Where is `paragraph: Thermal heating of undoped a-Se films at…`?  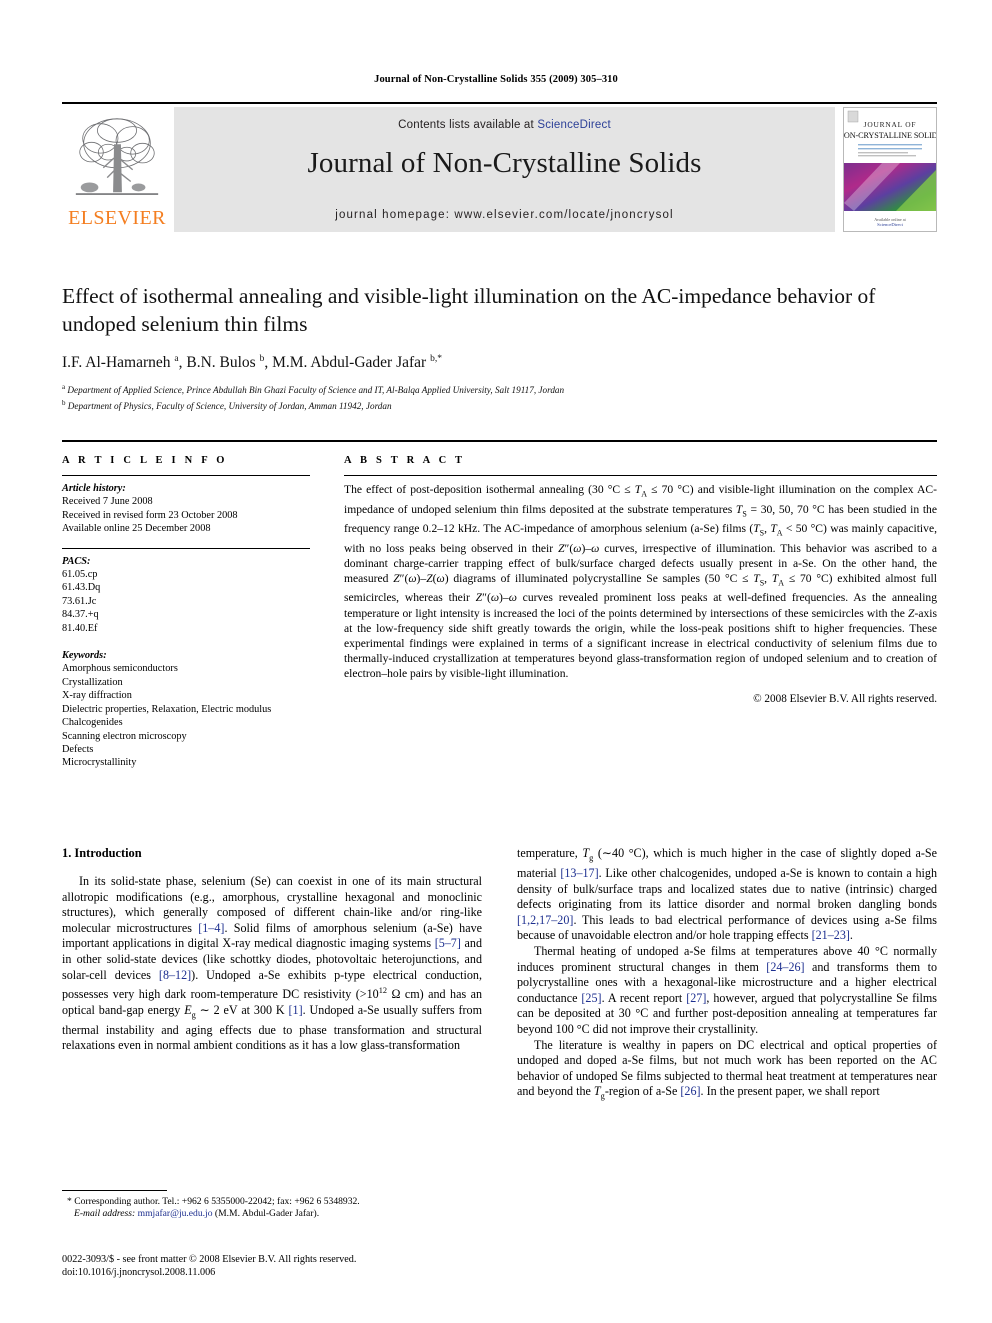 paragraph: Thermal heating of undoped a-Se films at… is located at coordinates (727, 989).